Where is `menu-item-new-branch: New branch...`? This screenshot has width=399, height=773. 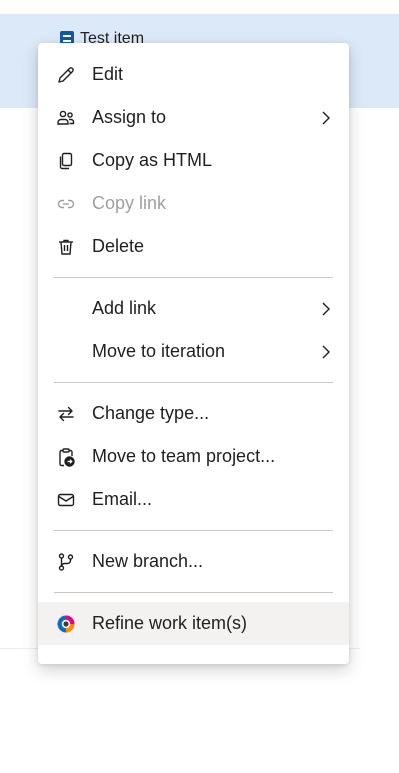
menu-item-new-branch: New branch... is located at coordinates (193, 561).